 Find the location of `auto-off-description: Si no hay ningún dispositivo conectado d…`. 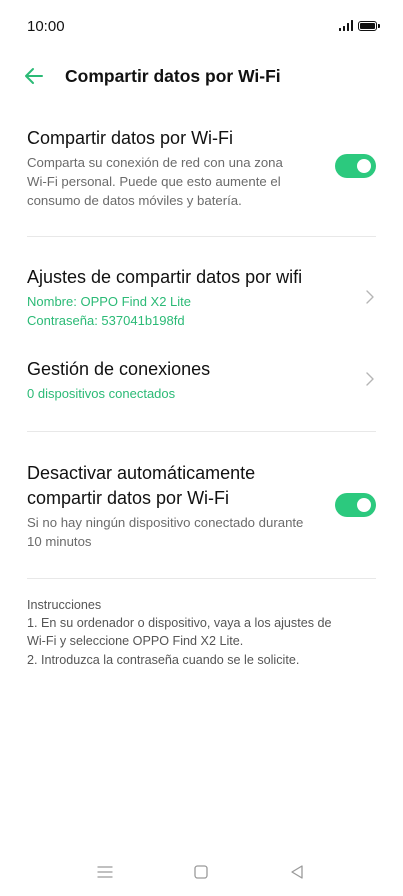

auto-off-description: Si no hay ningún dispositivo conectado d… is located at coordinates (165, 532).